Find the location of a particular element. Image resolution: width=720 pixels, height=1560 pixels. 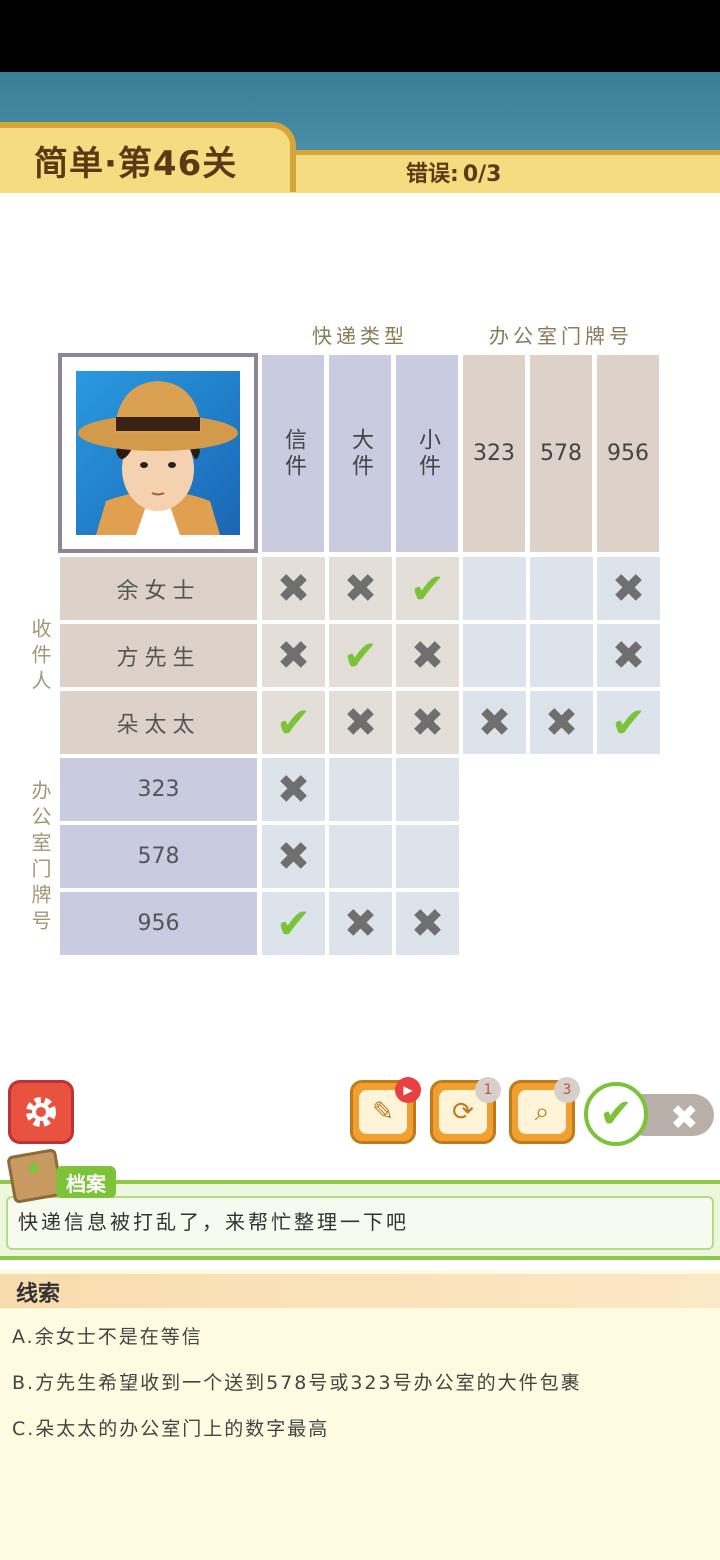

archive-tab: 档案 is located at coordinates (86, 1182).